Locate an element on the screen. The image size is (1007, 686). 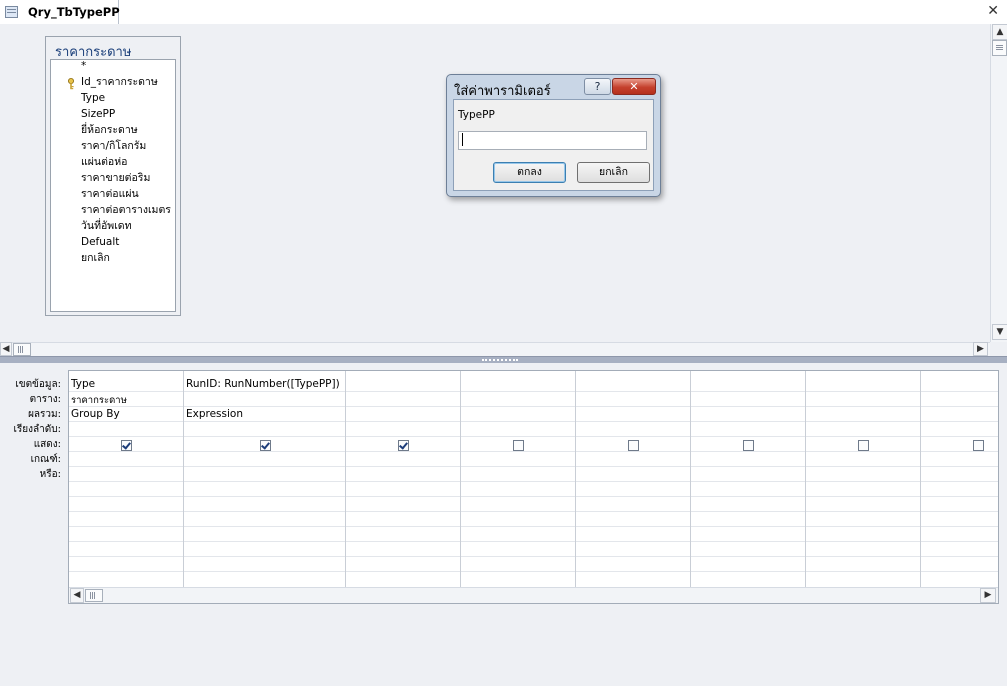
close-document-icon: ✕ is located at coordinates (993, 11).